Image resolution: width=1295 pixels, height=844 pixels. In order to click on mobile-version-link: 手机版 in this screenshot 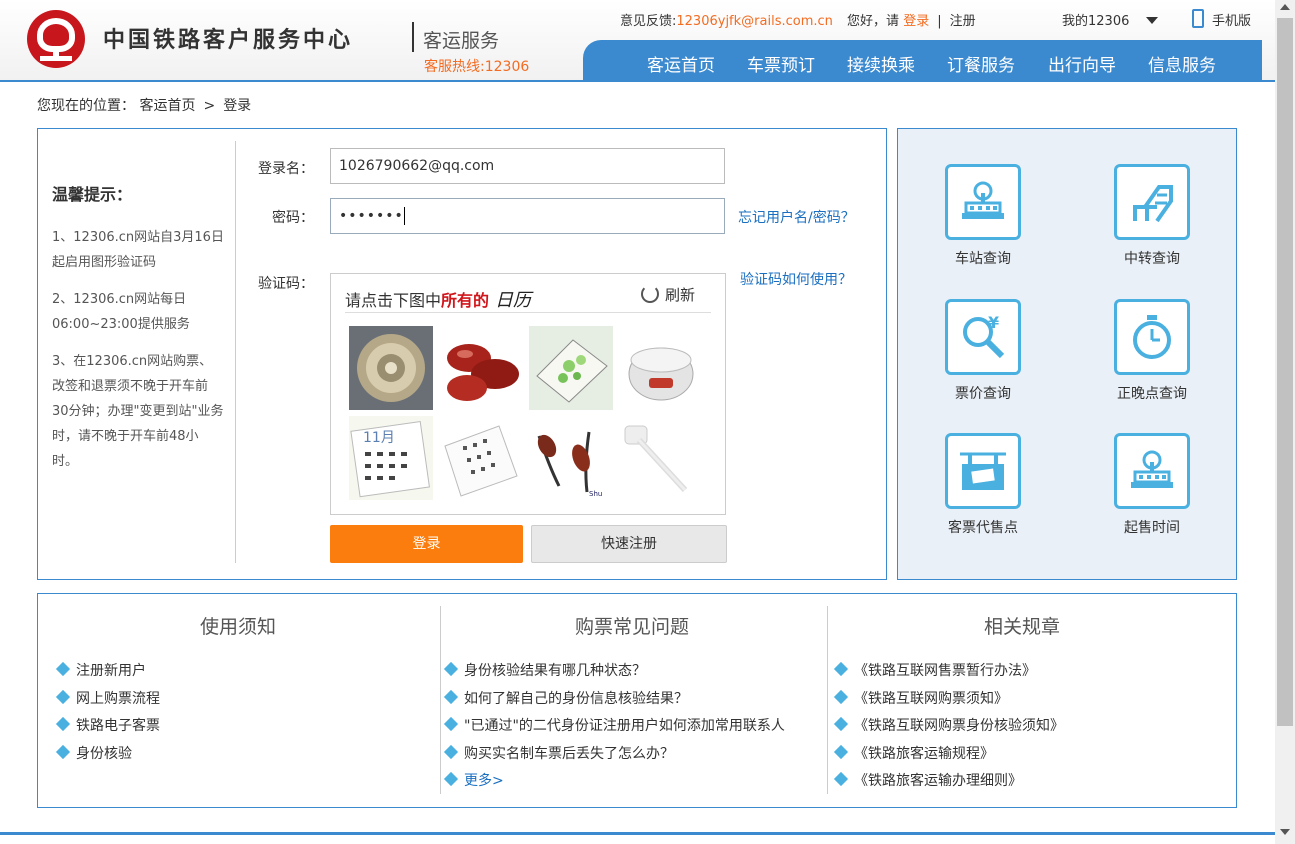, I will do `click(1231, 19)`.